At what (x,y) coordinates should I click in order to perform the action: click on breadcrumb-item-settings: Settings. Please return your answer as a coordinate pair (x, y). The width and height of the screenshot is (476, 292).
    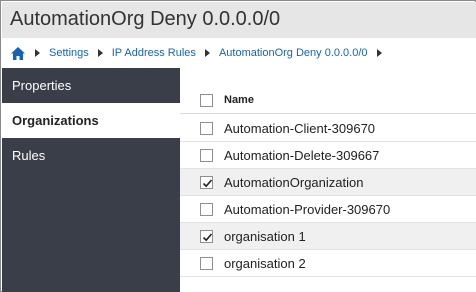
    Looking at the image, I should click on (69, 53).